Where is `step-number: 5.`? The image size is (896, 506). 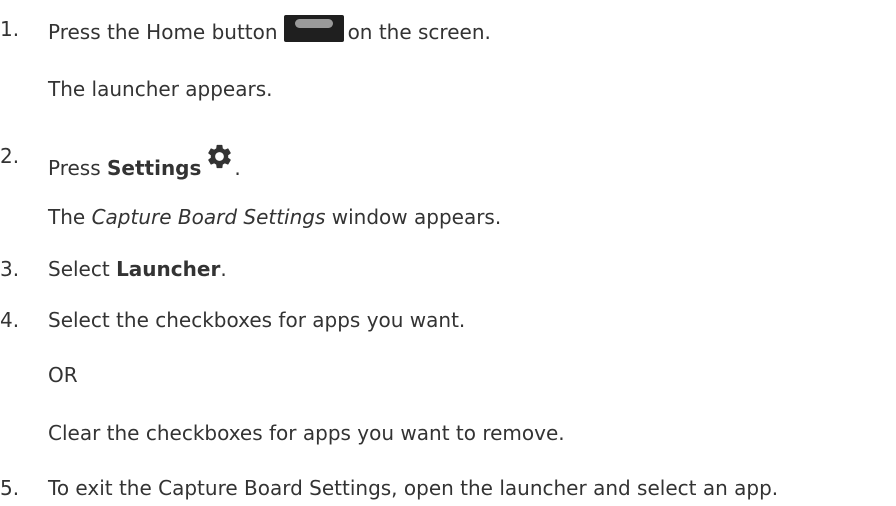
step-number: 5. is located at coordinates (10, 488).